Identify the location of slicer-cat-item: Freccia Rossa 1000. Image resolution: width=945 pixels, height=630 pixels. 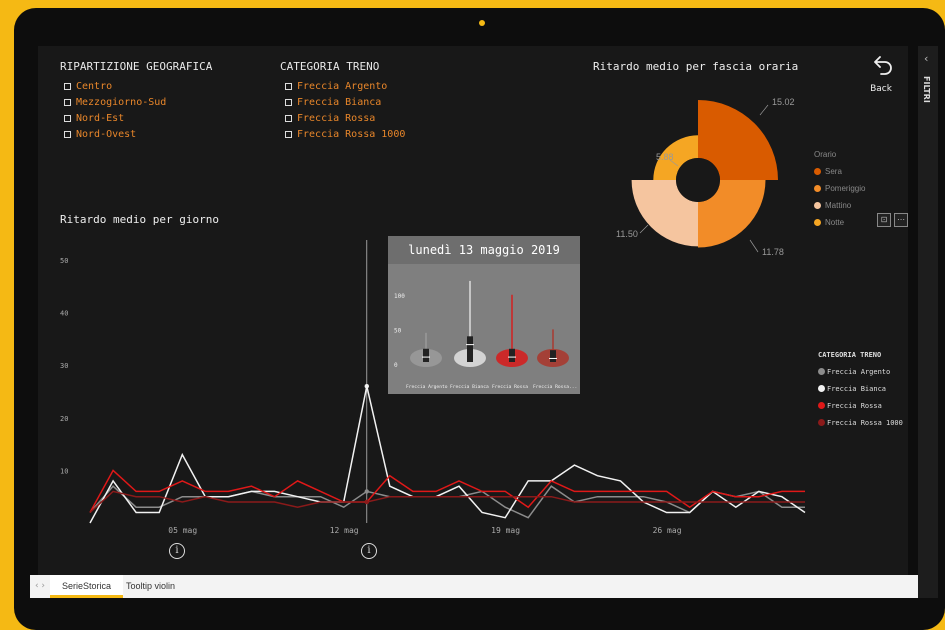
(345, 134).